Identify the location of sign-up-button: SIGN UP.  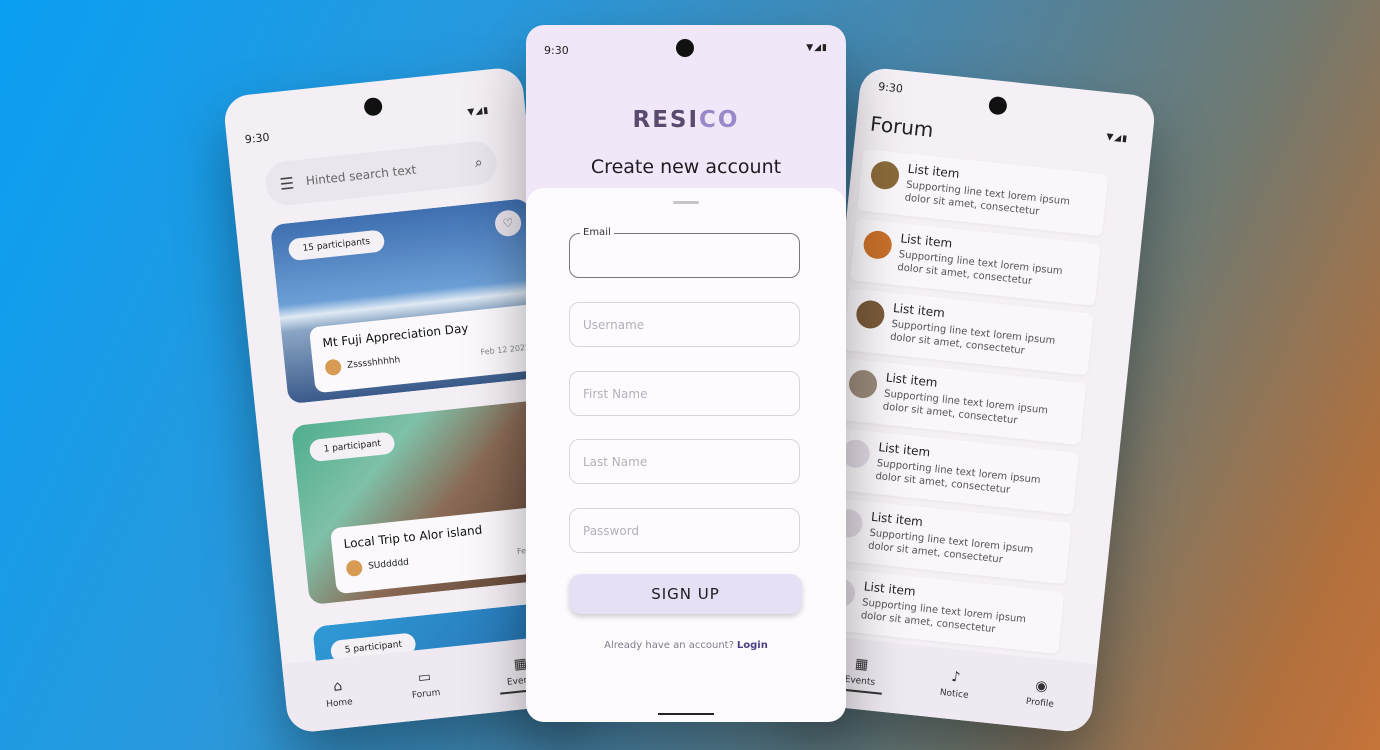
(685, 594).